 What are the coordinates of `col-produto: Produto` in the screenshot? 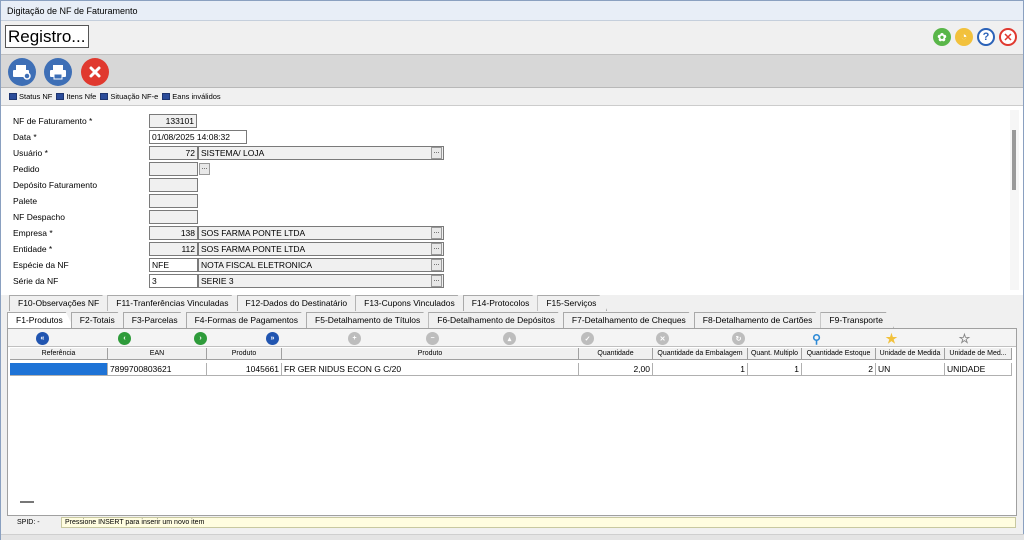 It's located at (430, 354).